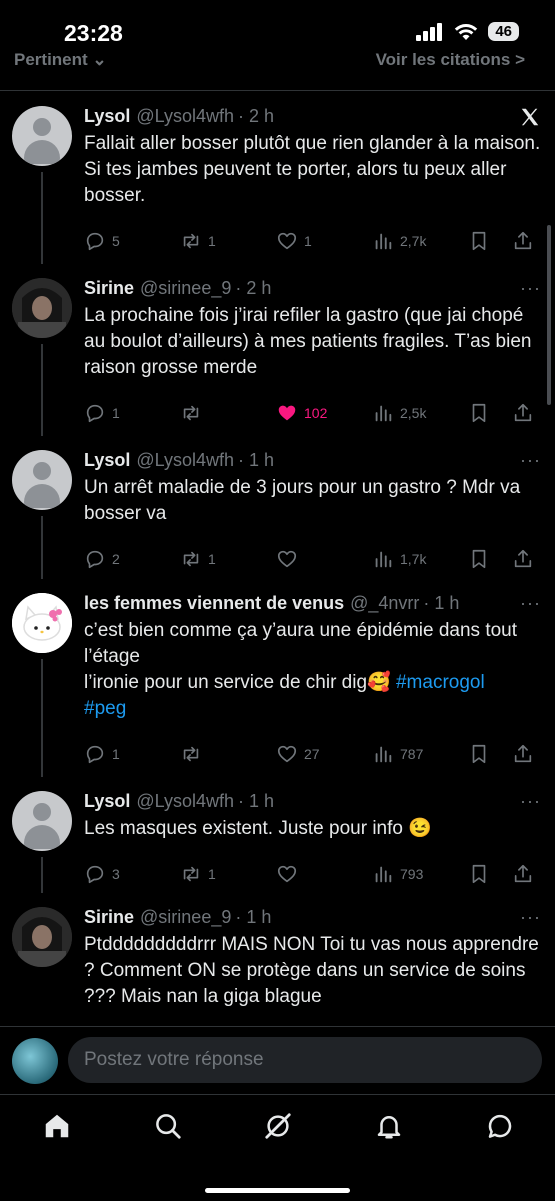  I want to click on heart-icon, so click(287, 559).